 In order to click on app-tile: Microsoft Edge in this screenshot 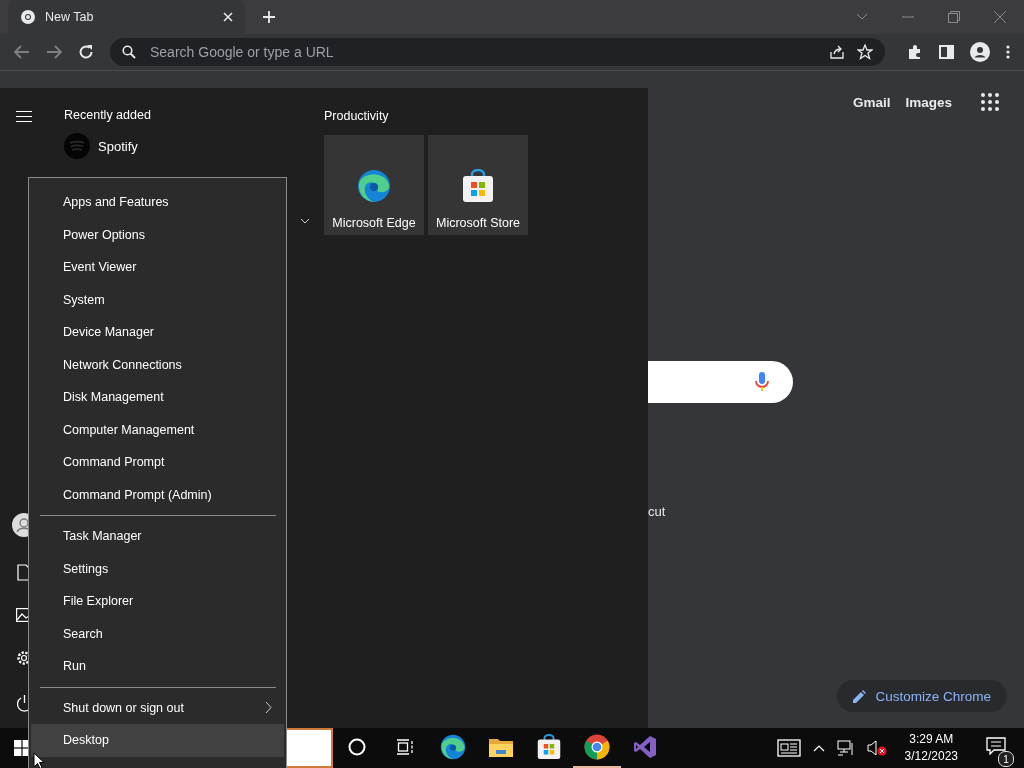, I will do `click(374, 185)`.